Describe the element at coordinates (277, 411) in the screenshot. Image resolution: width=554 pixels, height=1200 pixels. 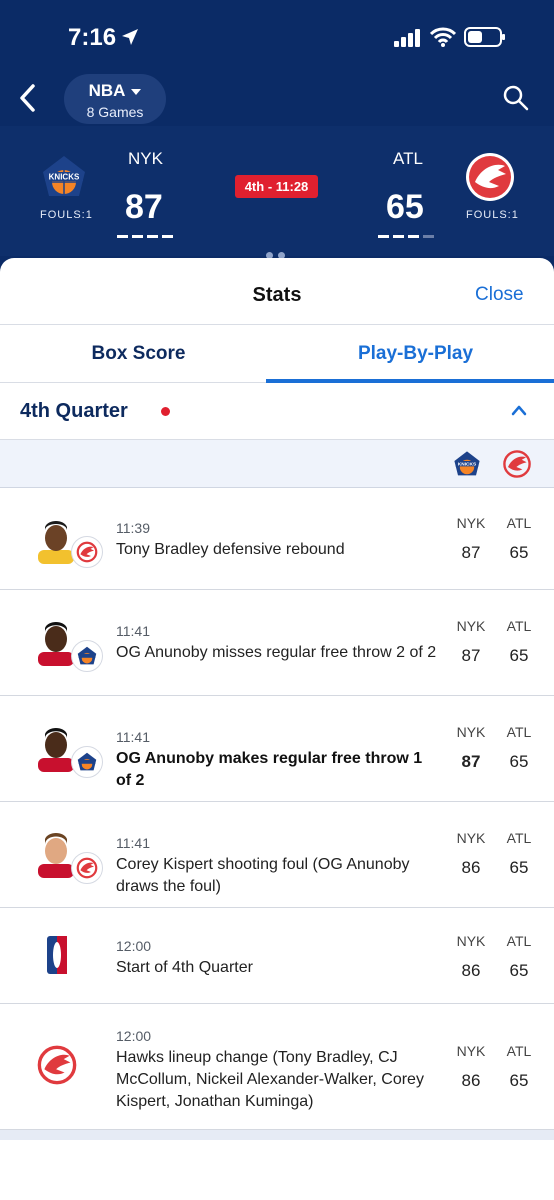
I see `quarter-header: 4th Quarter` at that location.